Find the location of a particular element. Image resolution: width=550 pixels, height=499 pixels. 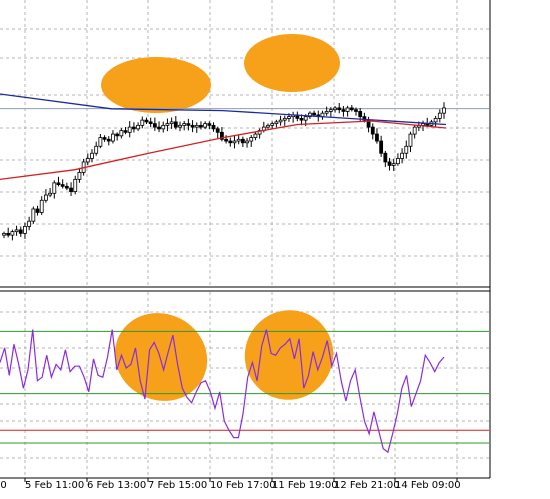

x-tick-label: 6 Feb 13:00 is located at coordinates (116, 485).